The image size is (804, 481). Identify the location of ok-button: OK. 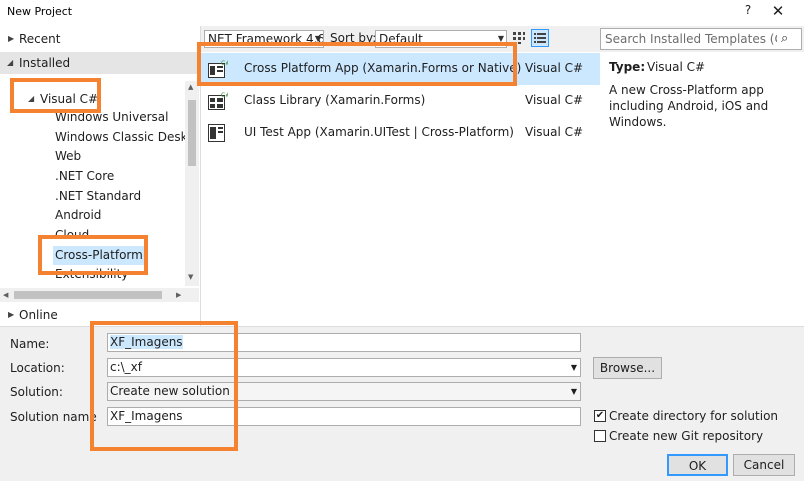
(697, 465).